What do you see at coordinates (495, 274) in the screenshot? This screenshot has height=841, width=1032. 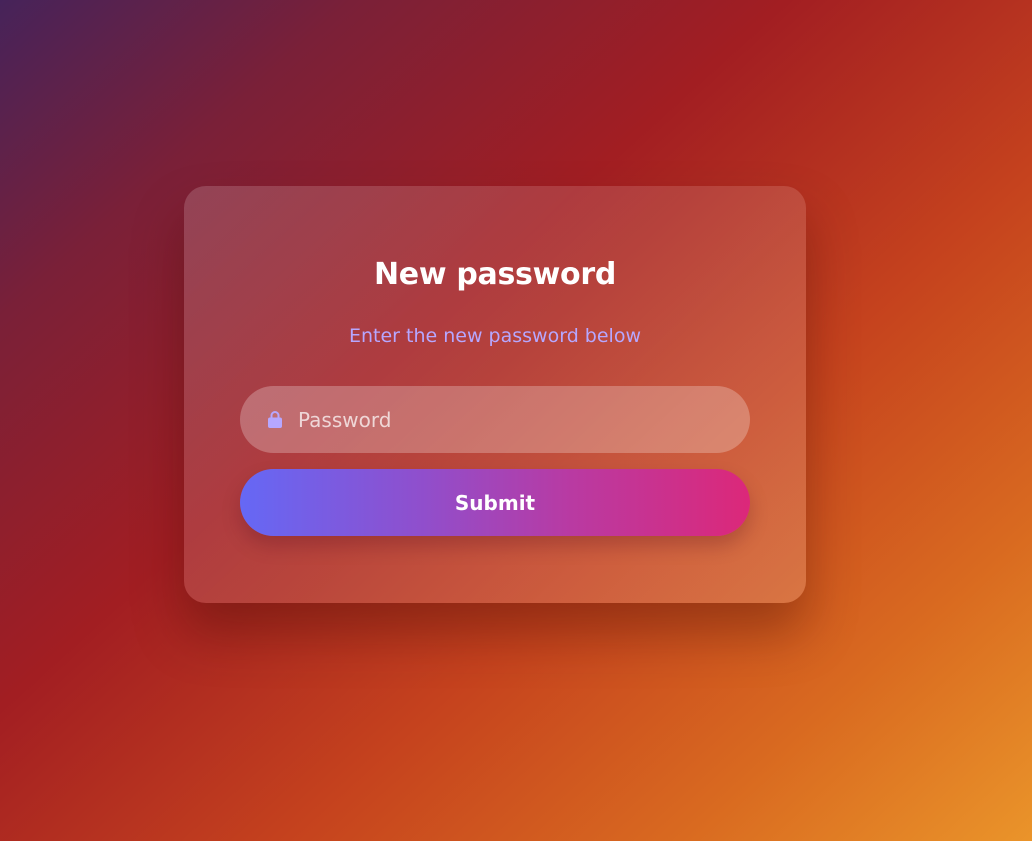 I see `page-title: New password` at bounding box center [495, 274].